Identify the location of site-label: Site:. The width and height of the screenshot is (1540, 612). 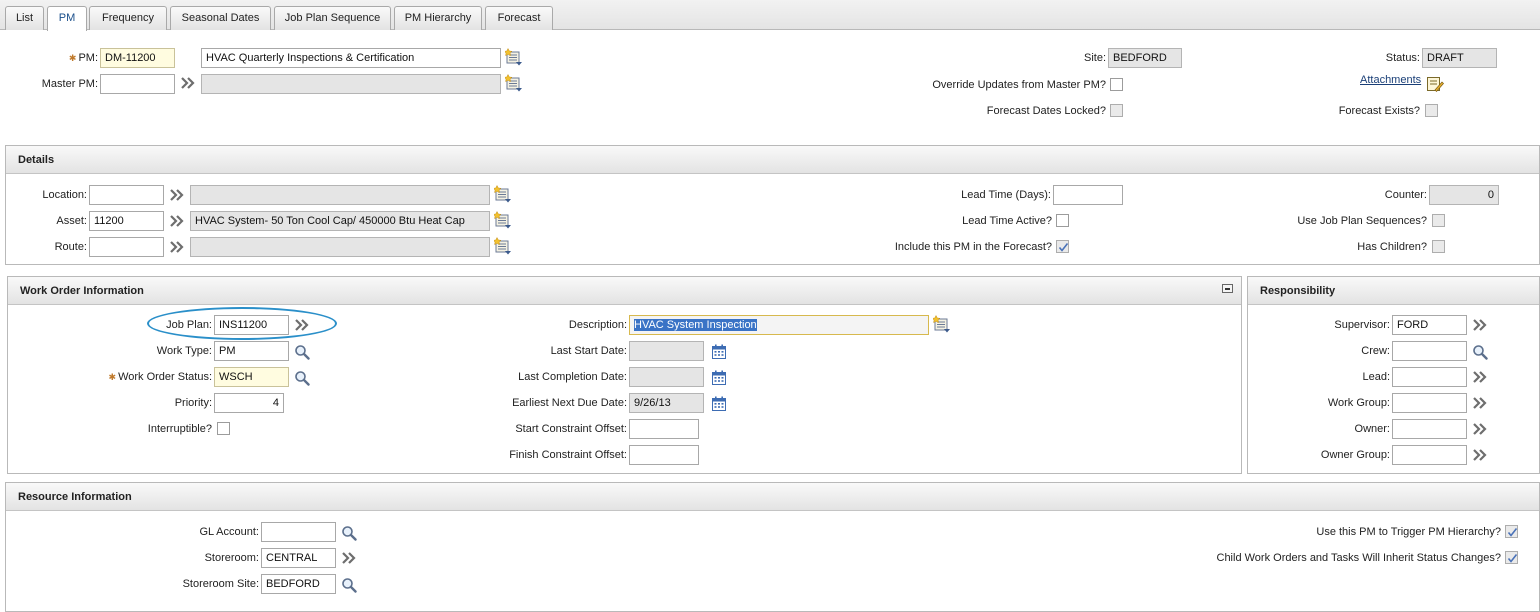
(1094, 58).